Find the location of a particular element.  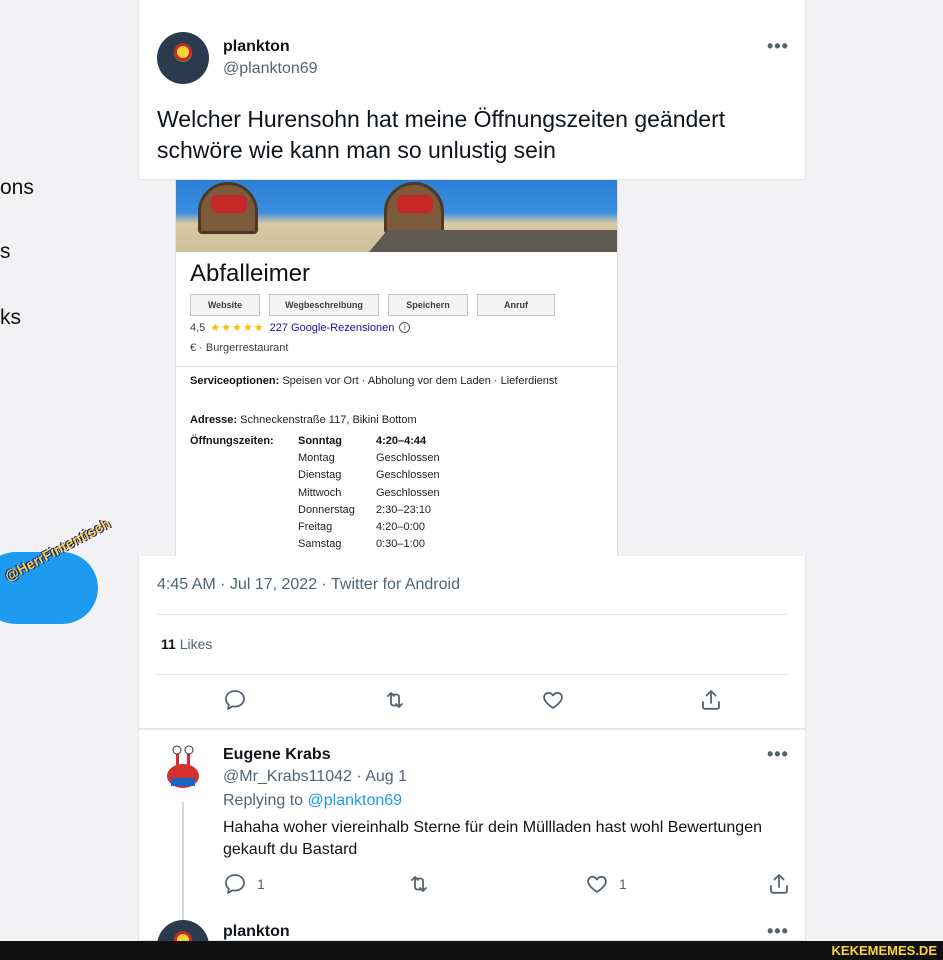

hours-time: 0:30–1:00 is located at coordinates (400, 544).